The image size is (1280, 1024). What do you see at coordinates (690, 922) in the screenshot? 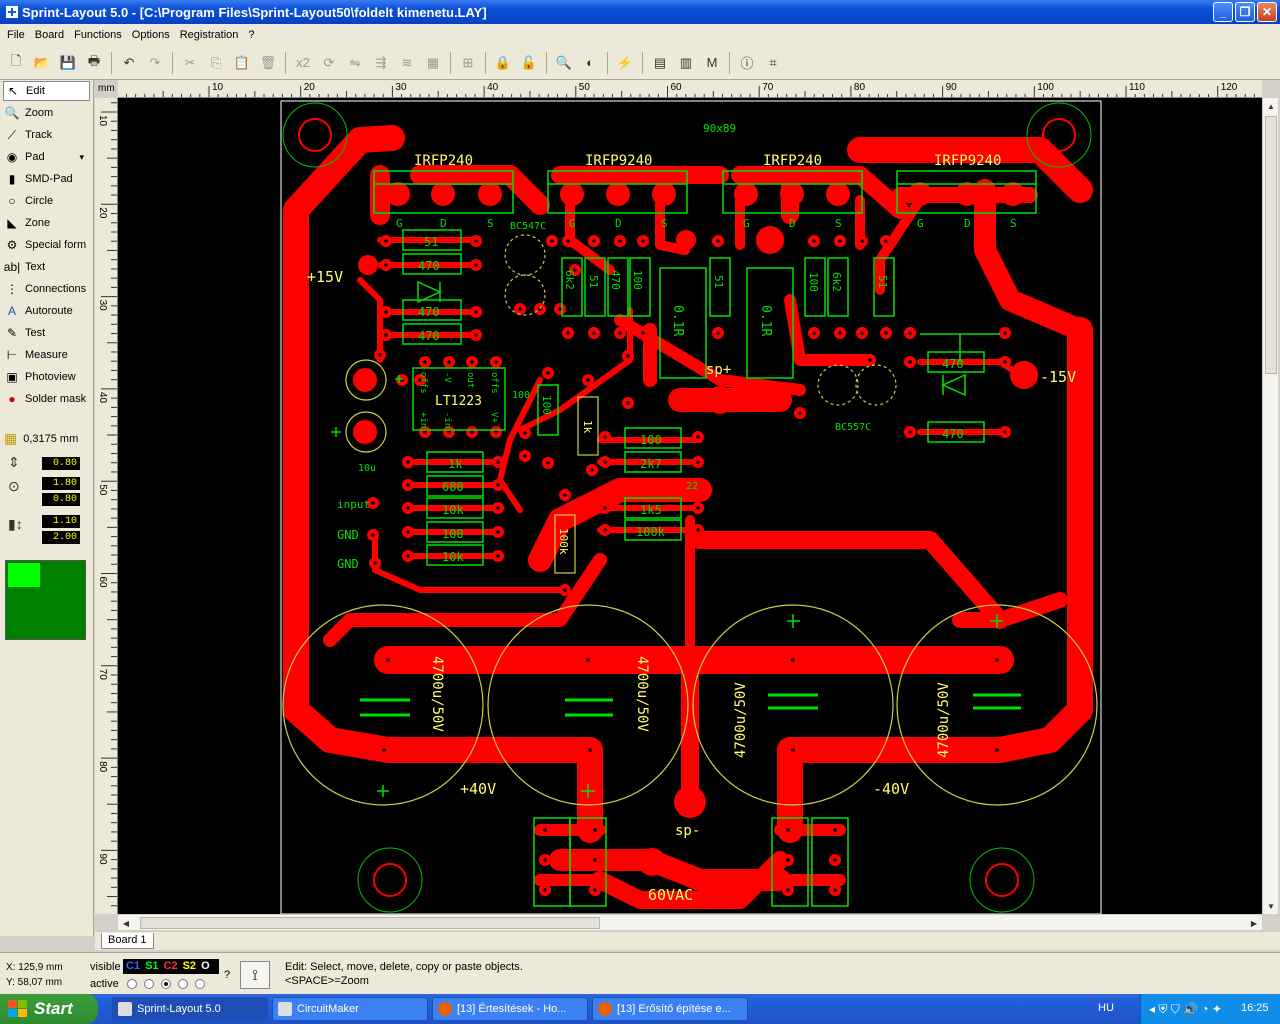
I see `horizontal-scrollbar: ◀ ▶` at bounding box center [690, 922].